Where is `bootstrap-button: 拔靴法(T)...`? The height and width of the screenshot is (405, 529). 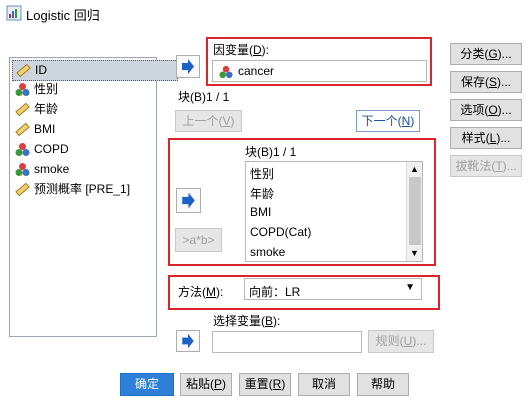 bootstrap-button: 拔靴法(T)... is located at coordinates (486, 166).